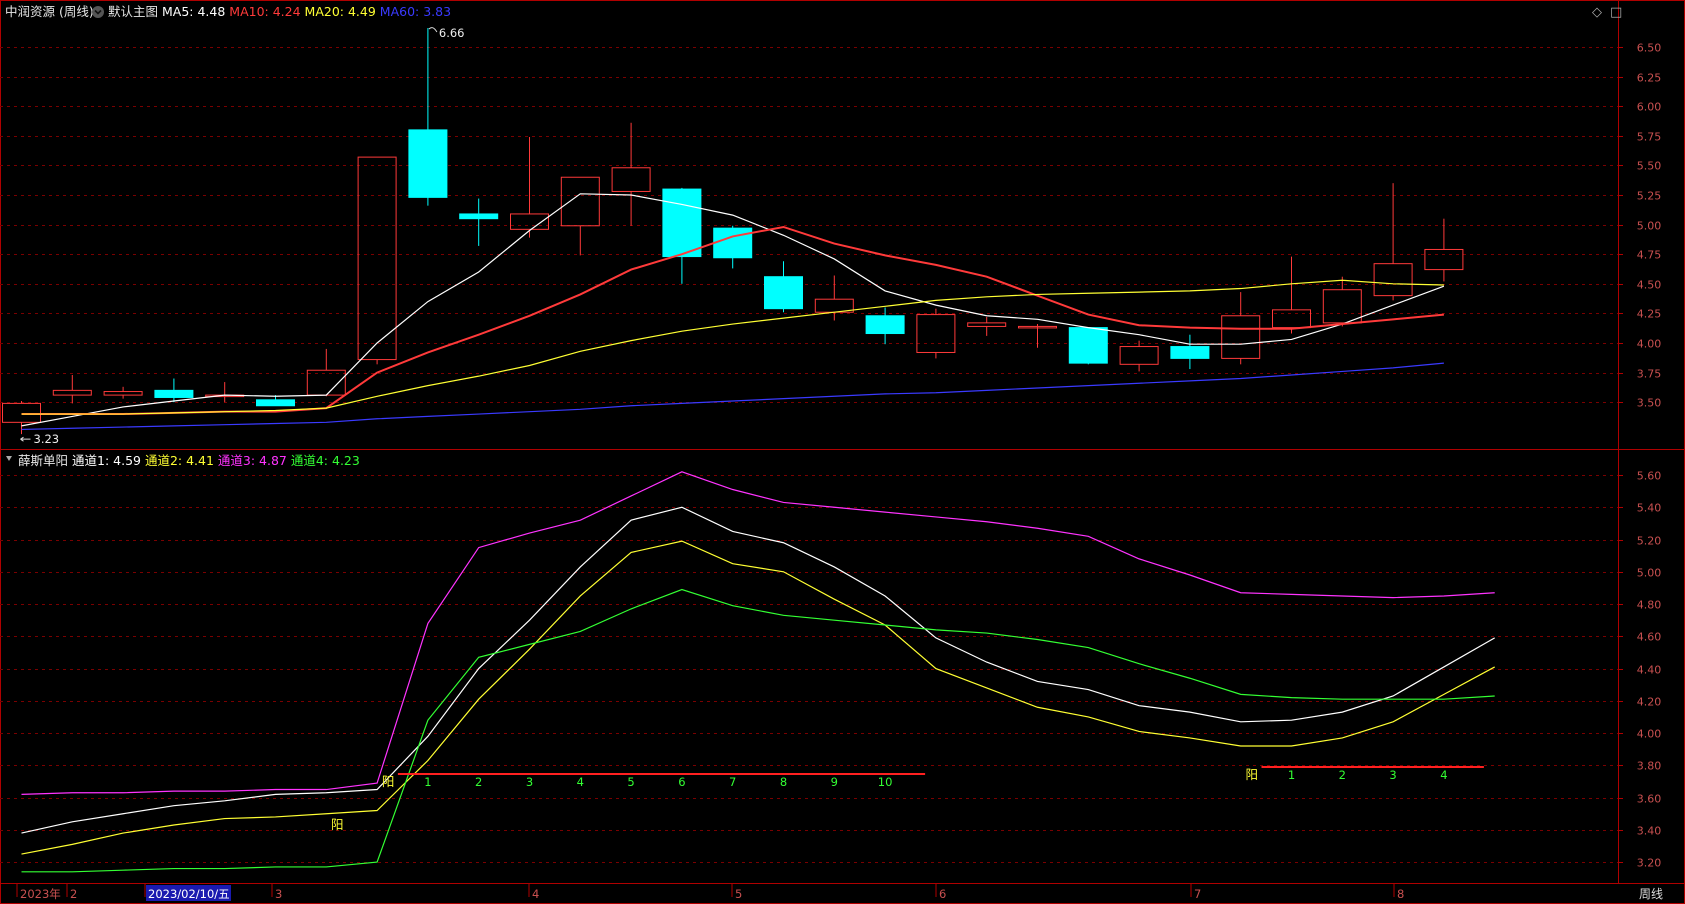  What do you see at coordinates (1197, 894) in the screenshot?
I see `x-tick-label: 7` at bounding box center [1197, 894].